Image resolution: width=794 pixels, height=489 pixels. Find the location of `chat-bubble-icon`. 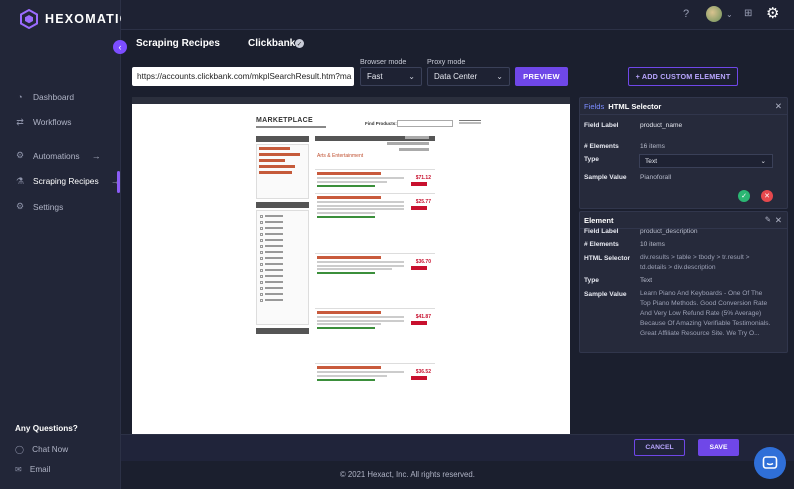

chat-bubble-icon is located at coordinates (770, 462).